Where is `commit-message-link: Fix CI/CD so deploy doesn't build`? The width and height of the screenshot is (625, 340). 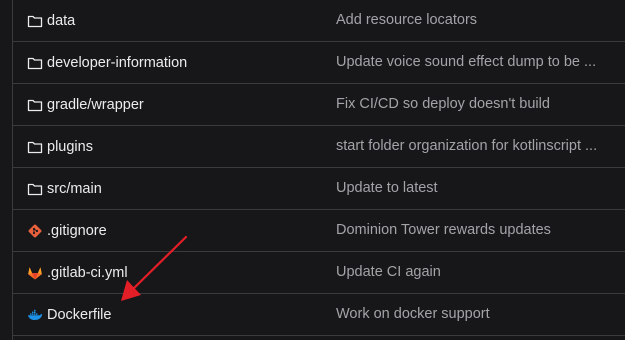
commit-message-link: Fix CI/CD so deploy doesn't build is located at coordinates (443, 104).